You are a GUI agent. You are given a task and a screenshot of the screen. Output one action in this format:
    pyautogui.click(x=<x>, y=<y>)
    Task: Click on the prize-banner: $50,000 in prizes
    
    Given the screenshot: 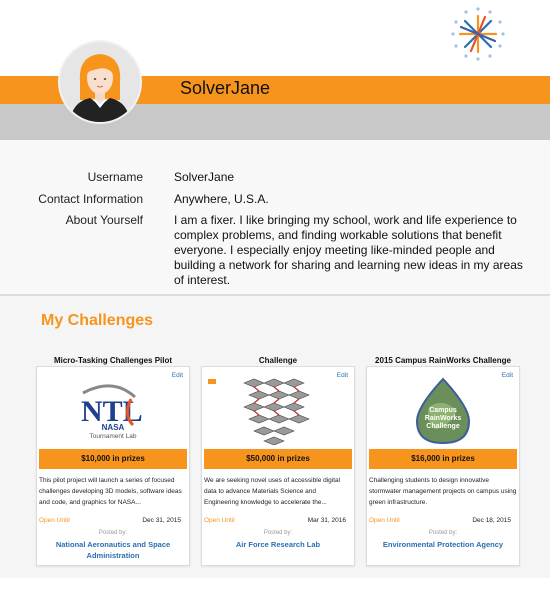 What is the action you would take?
    pyautogui.click(x=278, y=459)
    